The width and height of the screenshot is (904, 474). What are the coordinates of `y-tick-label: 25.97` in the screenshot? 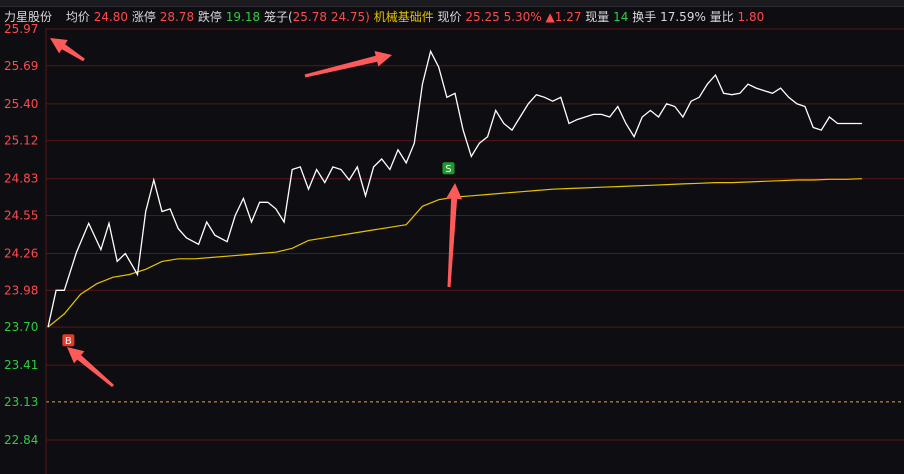 It's located at (21, 29).